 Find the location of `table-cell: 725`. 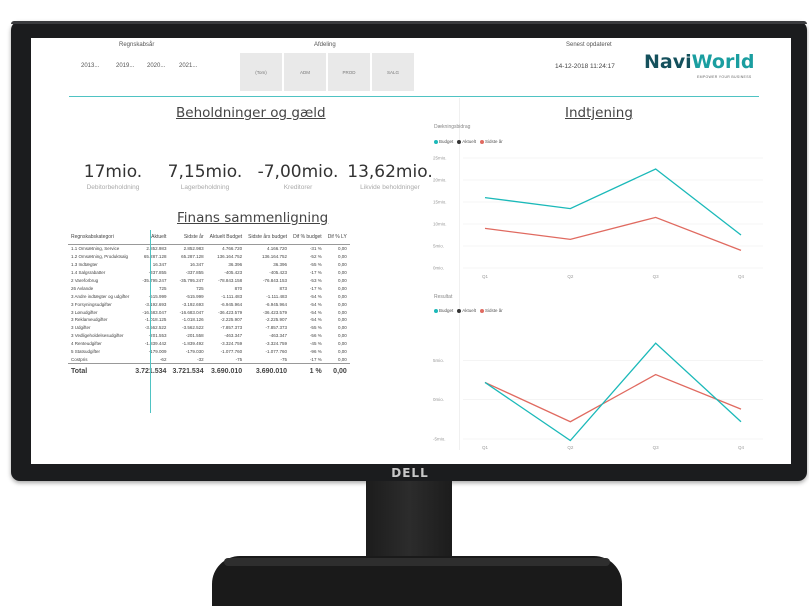

table-cell: 725 is located at coordinates (200, 288).